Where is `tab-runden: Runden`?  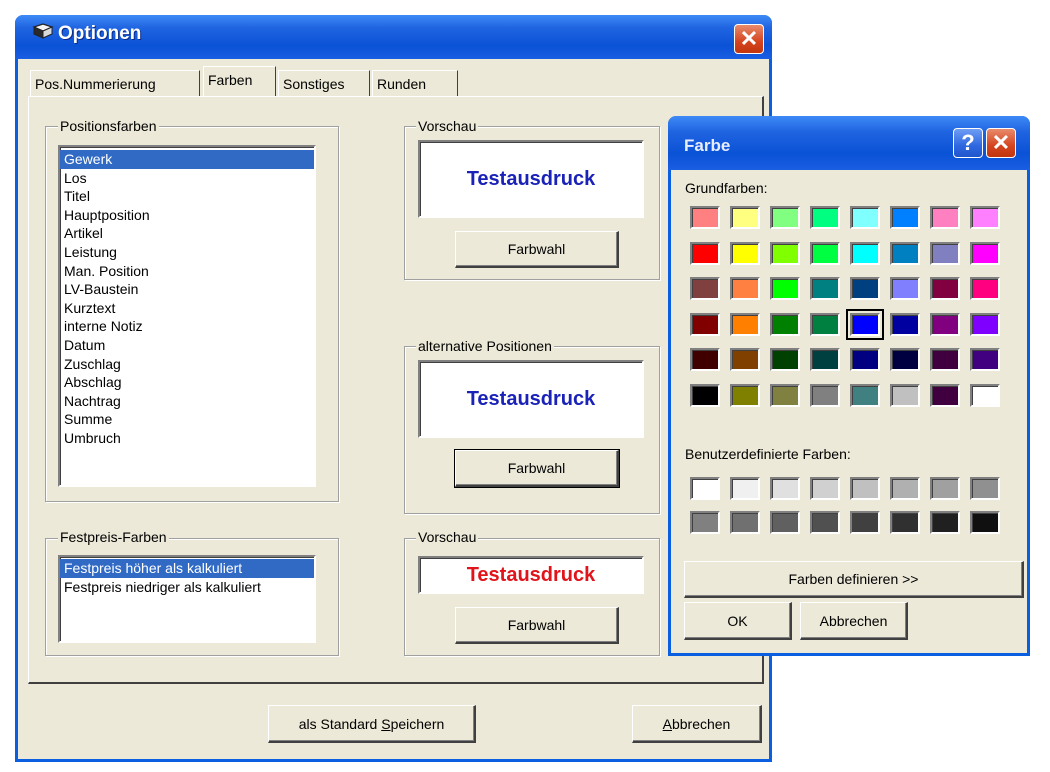 tab-runden: Runden is located at coordinates (415, 83).